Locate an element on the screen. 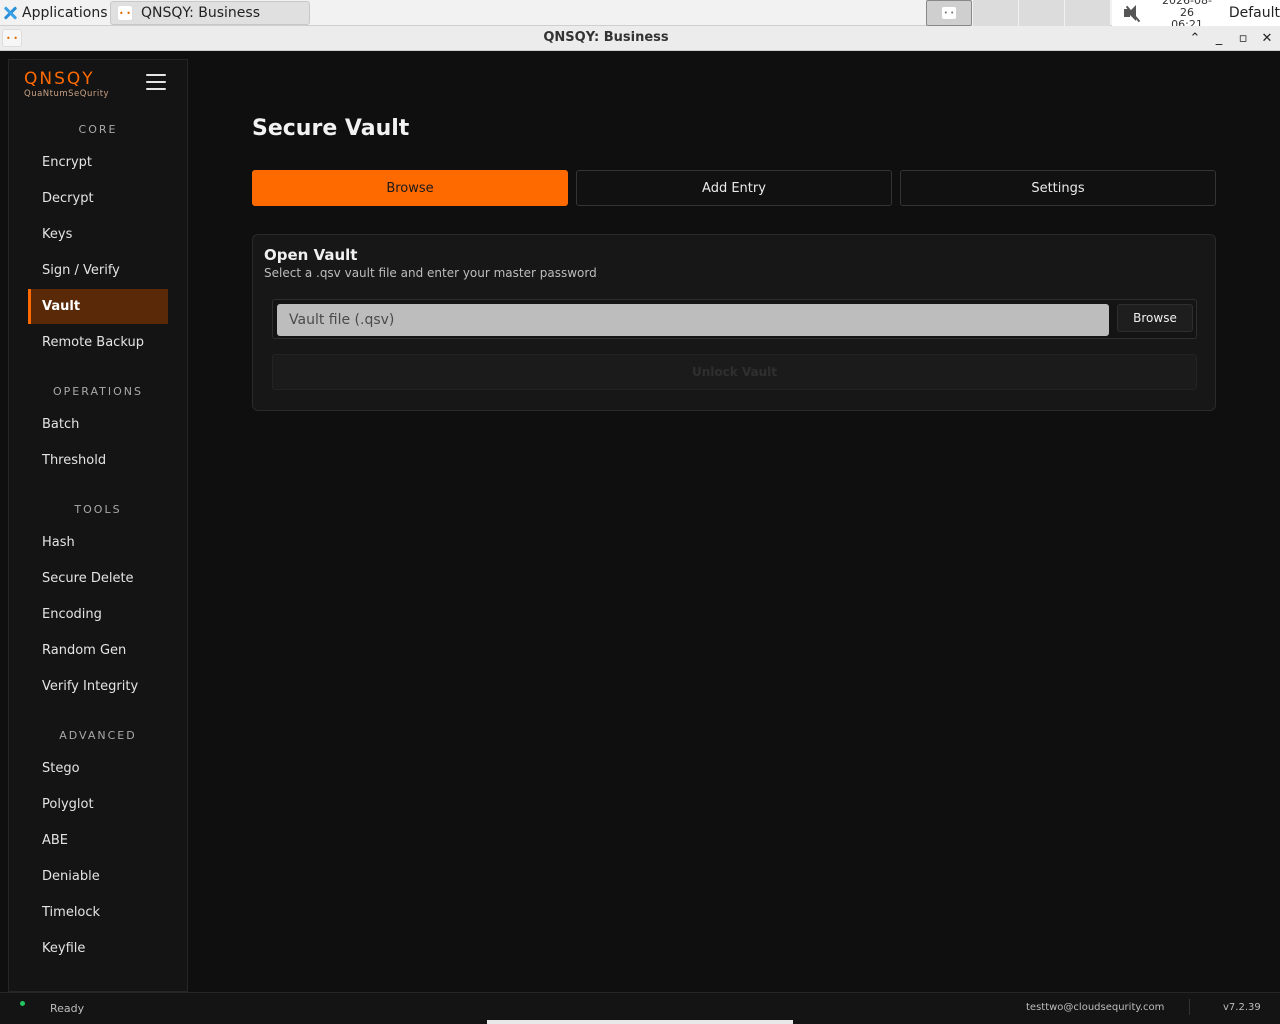  window-minimize-button: _ is located at coordinates (1219, 38).